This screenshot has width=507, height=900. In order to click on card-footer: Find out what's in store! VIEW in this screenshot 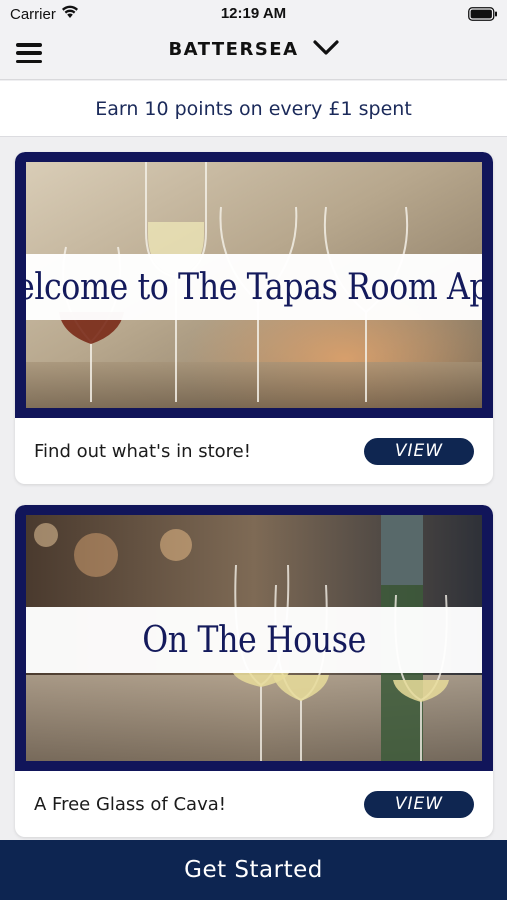, I will do `click(254, 451)`.